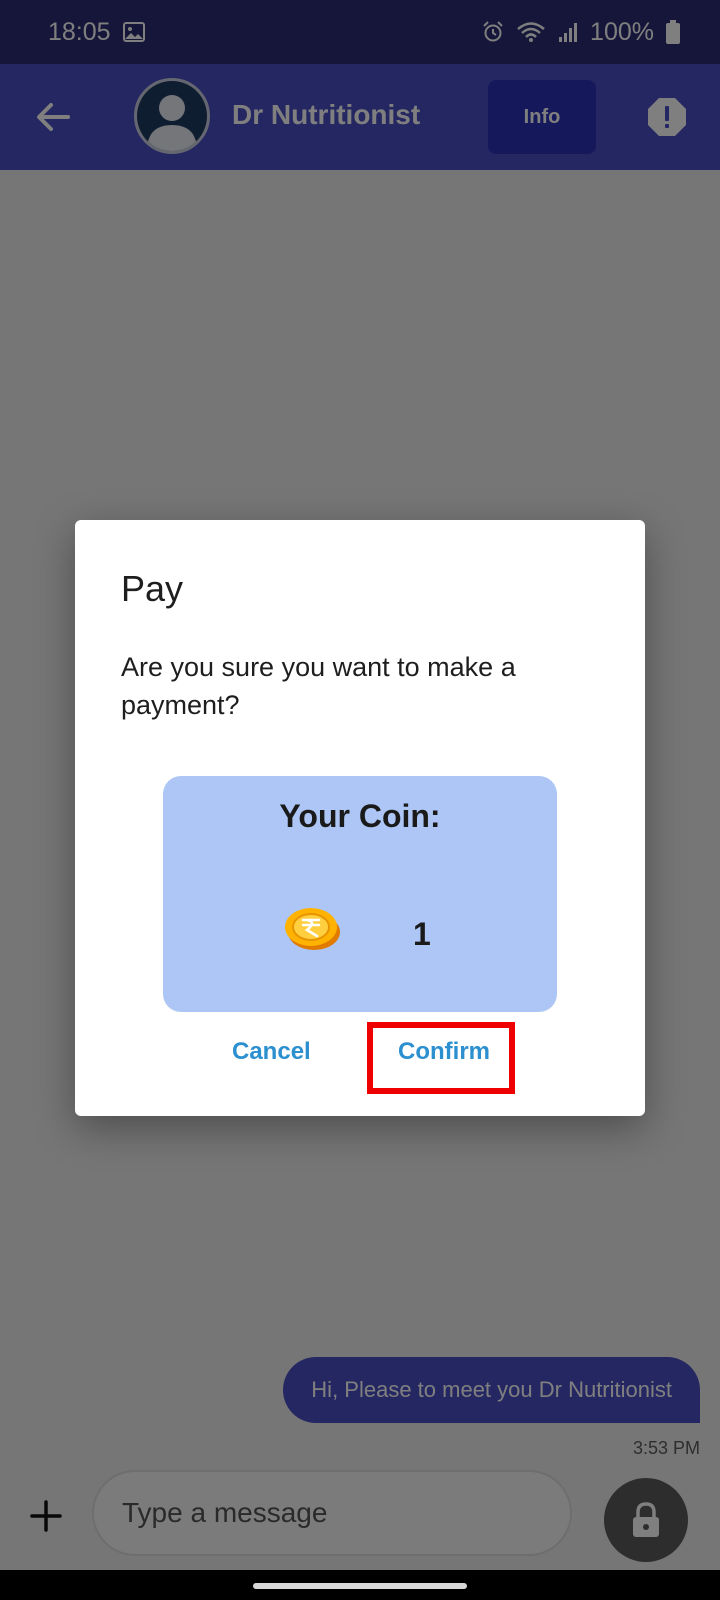 This screenshot has width=720, height=1600. I want to click on system-nav-bar, so click(360, 1585).